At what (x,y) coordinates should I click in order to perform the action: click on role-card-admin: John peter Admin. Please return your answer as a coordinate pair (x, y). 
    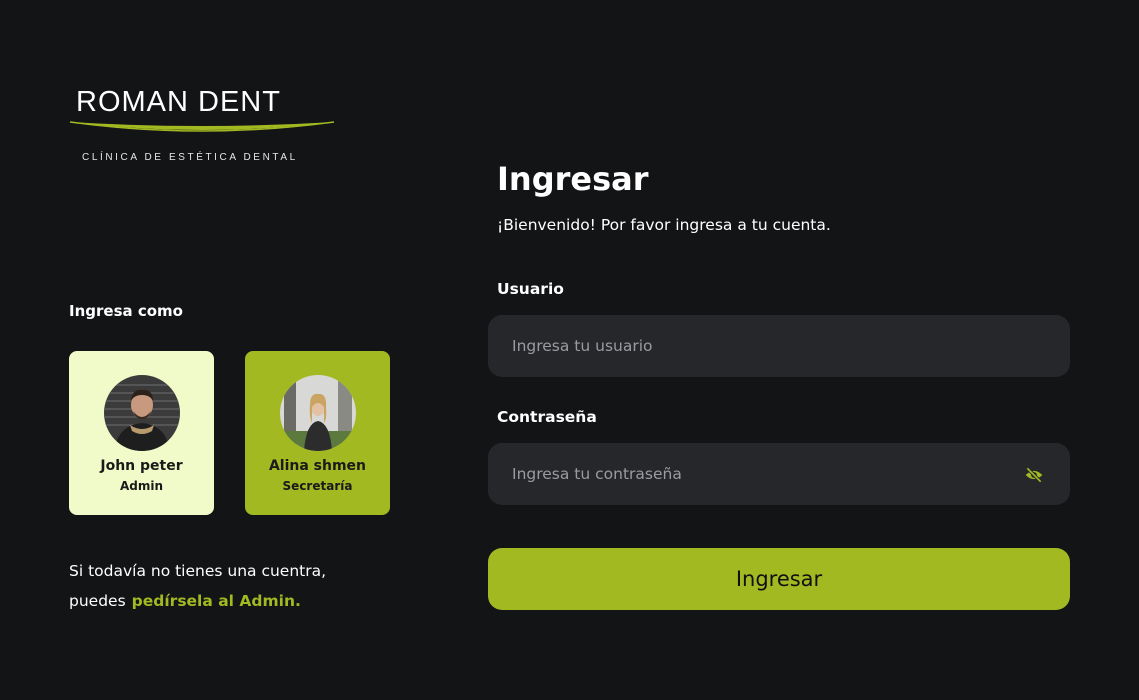
    Looking at the image, I should click on (141, 433).